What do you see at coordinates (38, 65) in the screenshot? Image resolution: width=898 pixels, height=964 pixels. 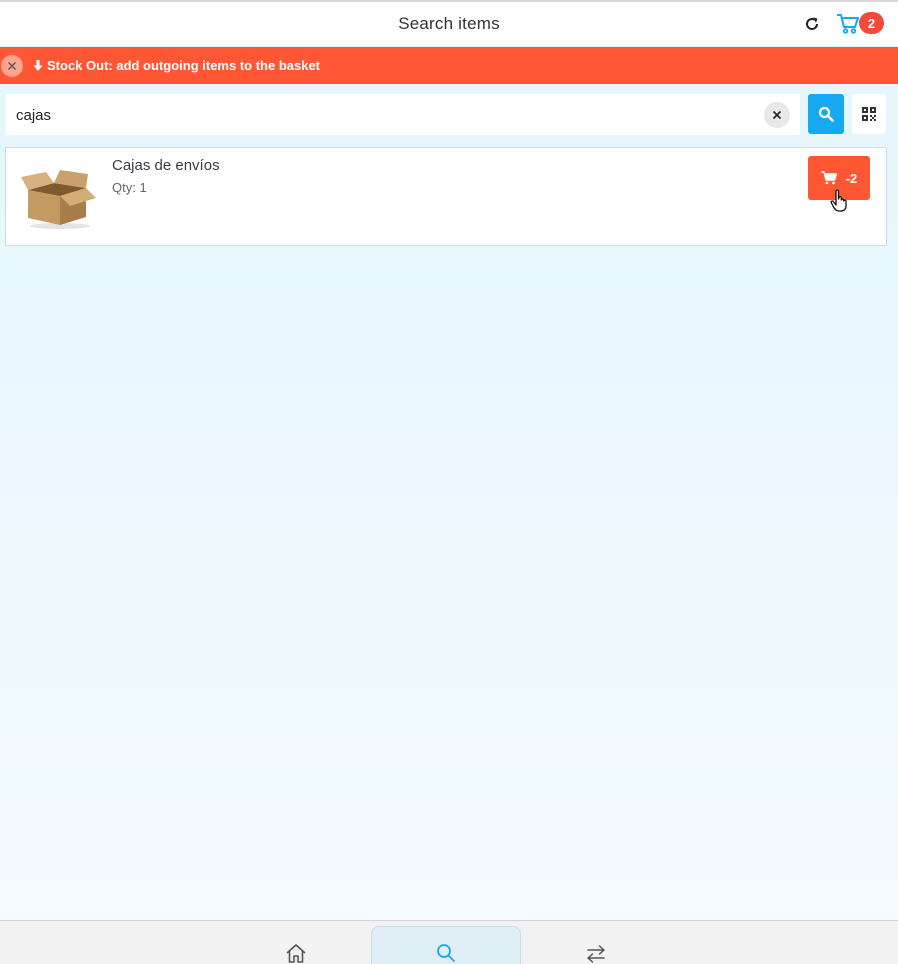 I see `arrow-down-icon` at bounding box center [38, 65].